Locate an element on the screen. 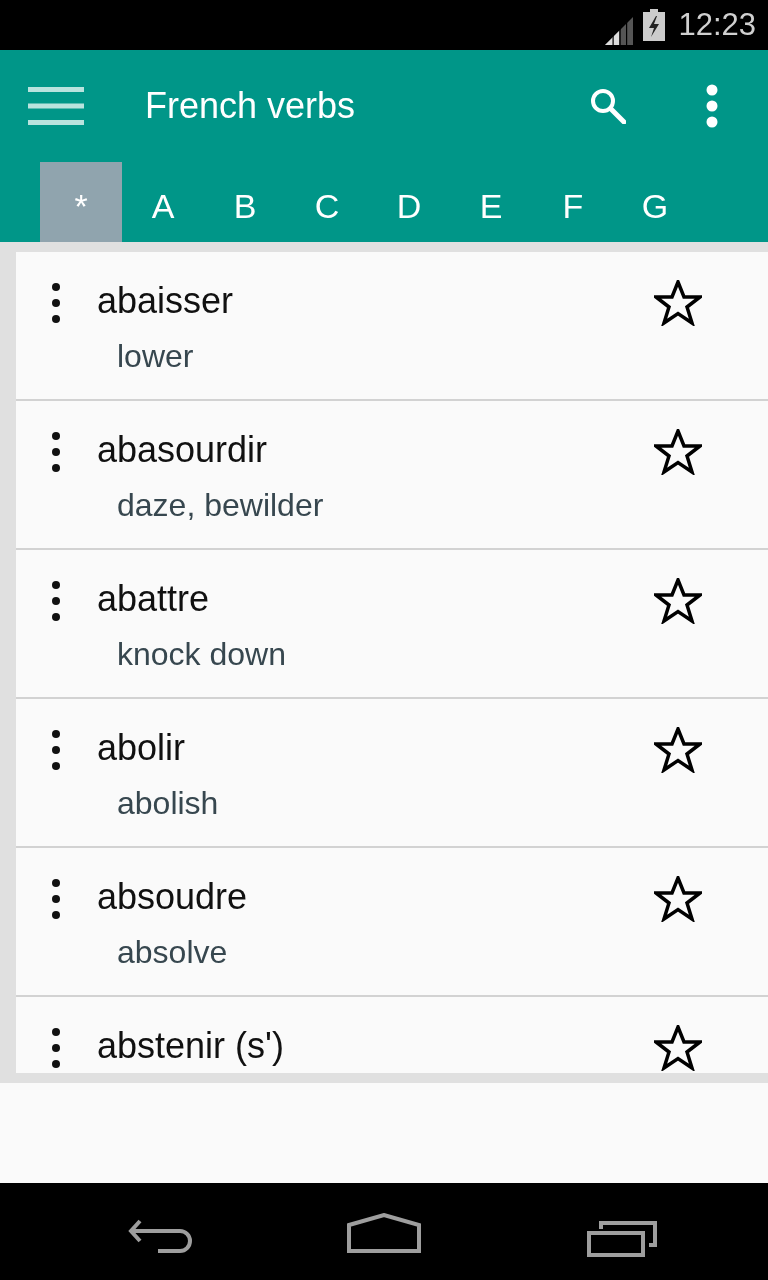 The height and width of the screenshot is (1280, 768). letter-tab: D is located at coordinates (409, 202).